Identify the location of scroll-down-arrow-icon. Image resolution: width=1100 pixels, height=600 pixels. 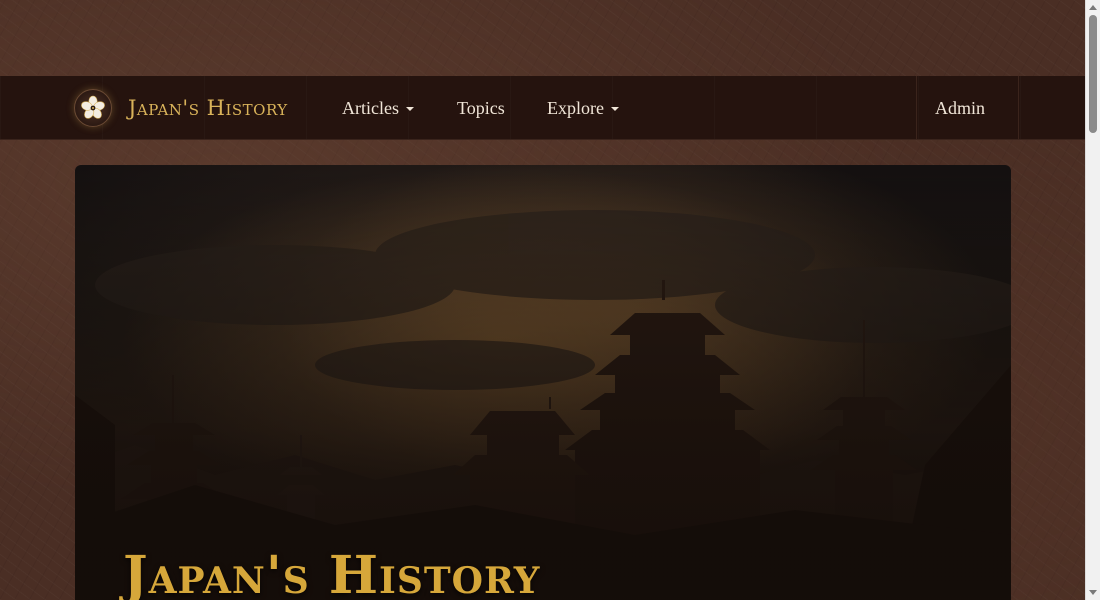
(1093, 592).